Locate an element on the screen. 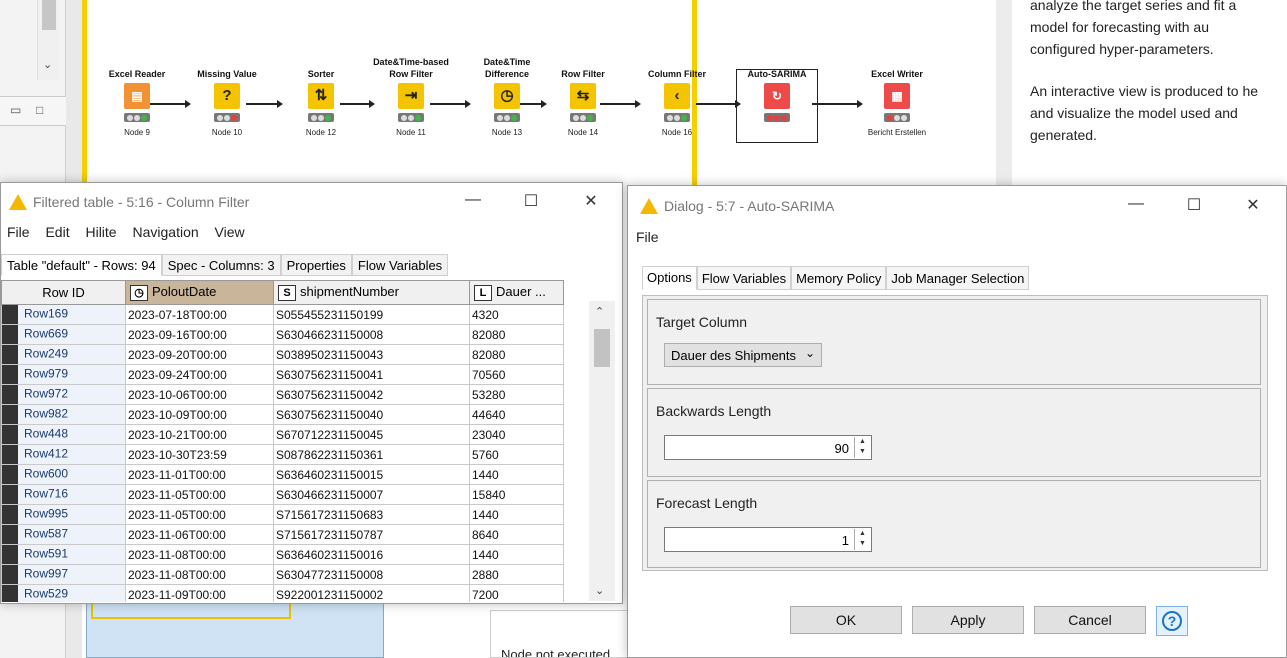  workflow-node: Column Filter ‹ Node 16 is located at coordinates (677, 96).